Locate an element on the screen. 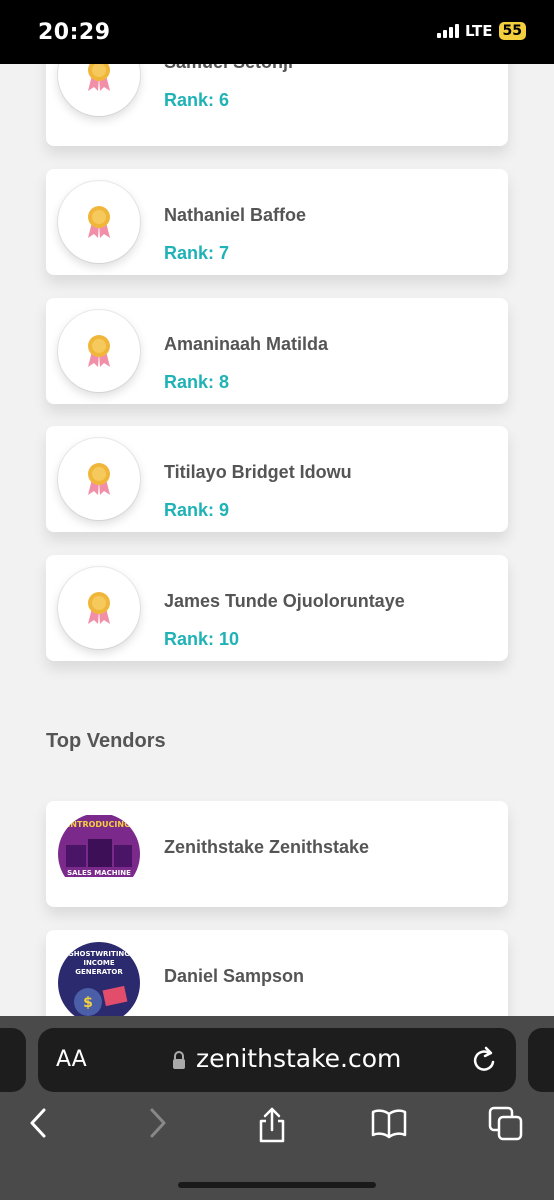 This screenshot has width=554, height=1200. status-bar: 20:29 LTE 55 is located at coordinates (277, 32).